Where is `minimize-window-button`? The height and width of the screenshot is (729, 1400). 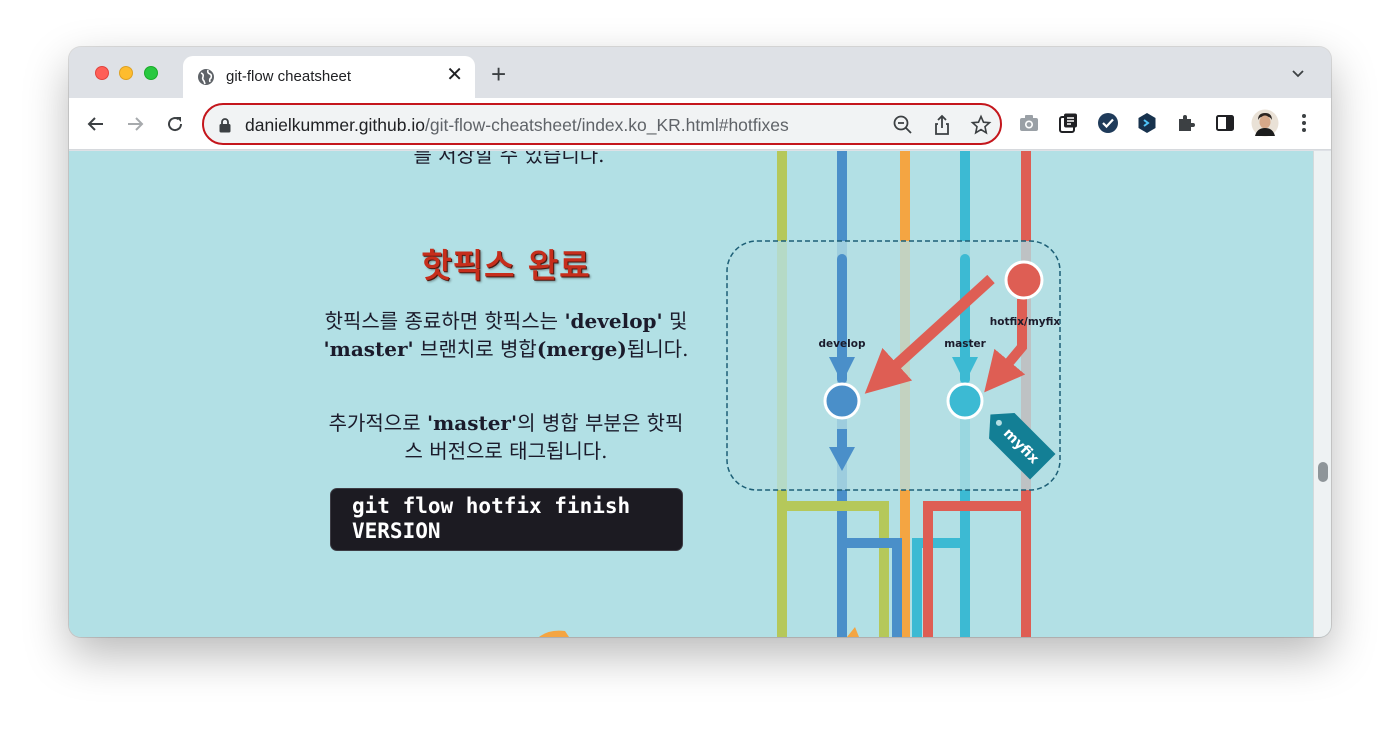 minimize-window-button is located at coordinates (126, 73).